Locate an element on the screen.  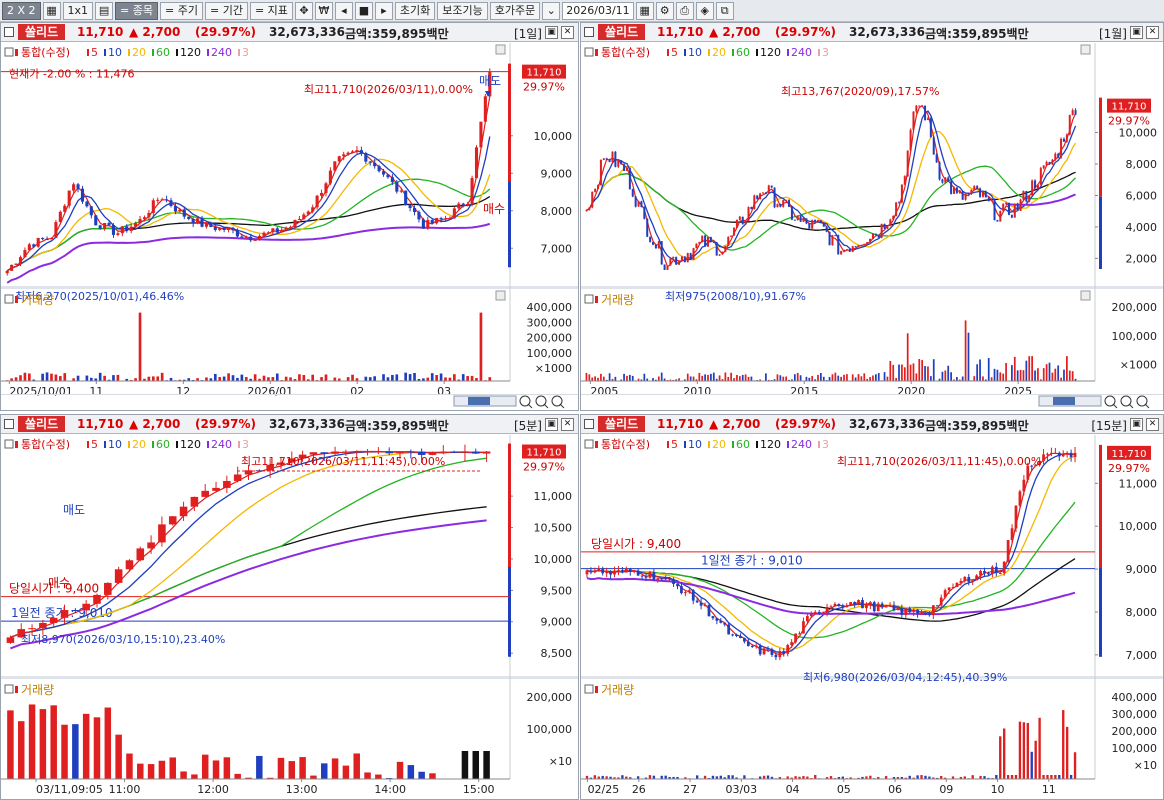
save-icon: ◈ is located at coordinates (704, 10).